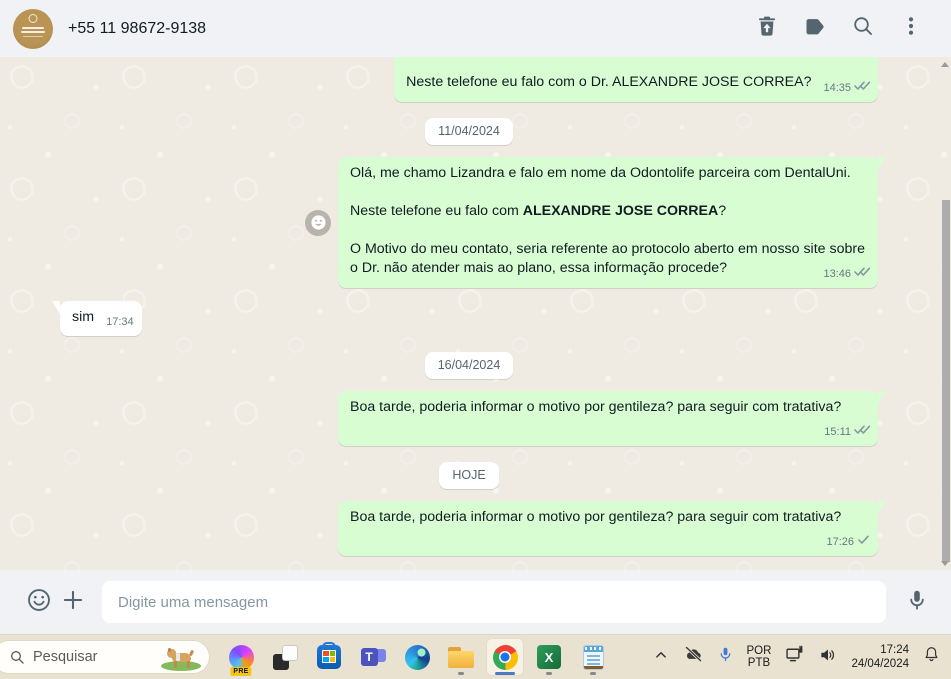  I want to click on date-divider-row: 11/04/2024, so click(469, 131).